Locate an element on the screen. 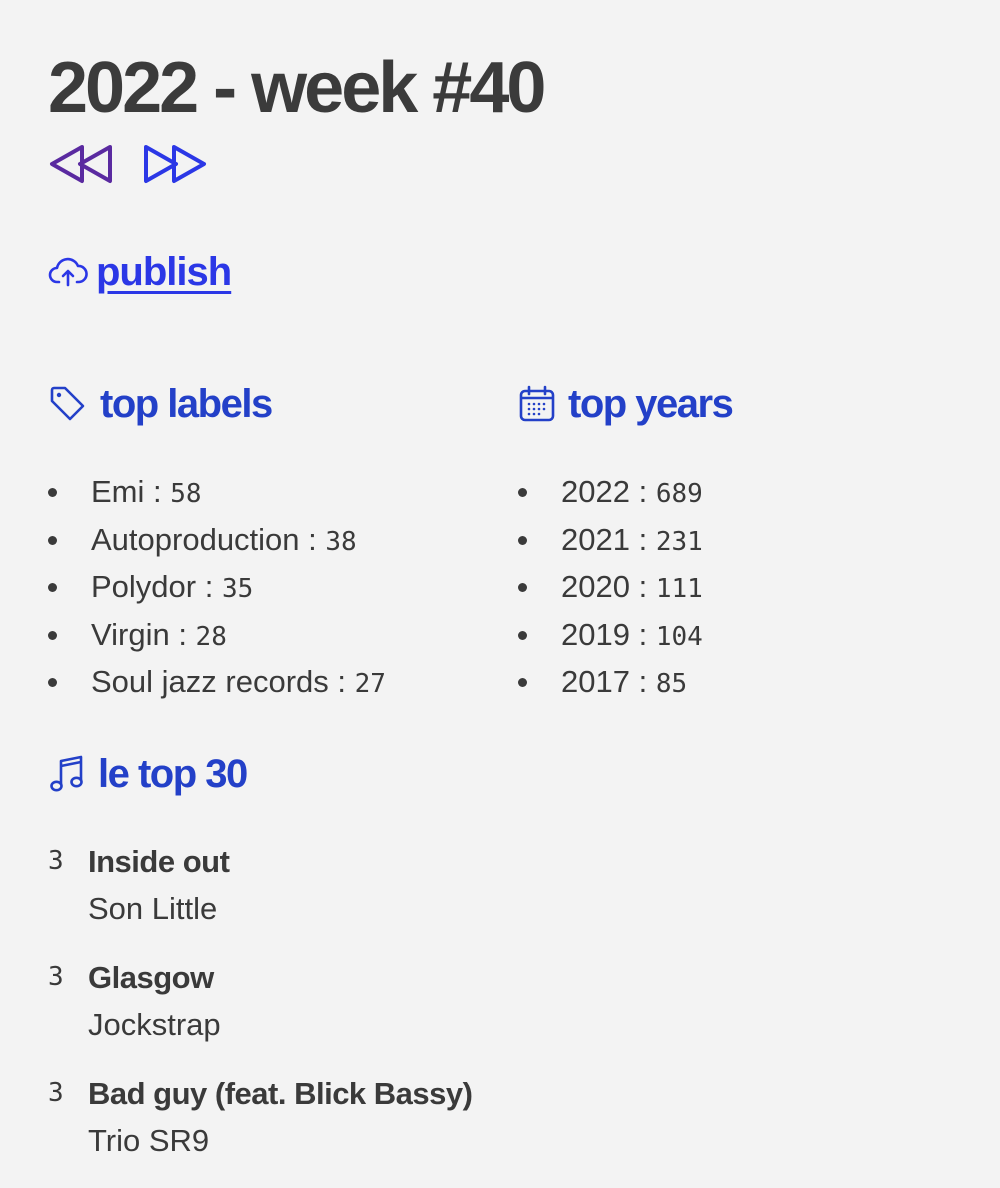 The image size is (1000, 1188). list-item: 2019 : 104 is located at coordinates (610, 637).